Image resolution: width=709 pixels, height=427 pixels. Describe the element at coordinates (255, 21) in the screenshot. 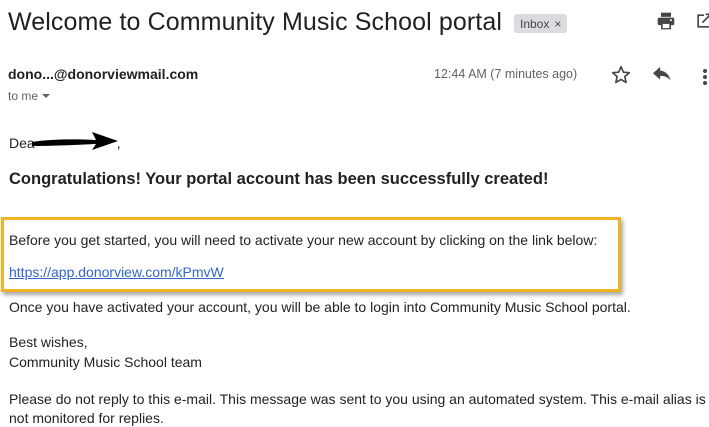

I see `email-subject: Welcome to Community Music School portal` at that location.